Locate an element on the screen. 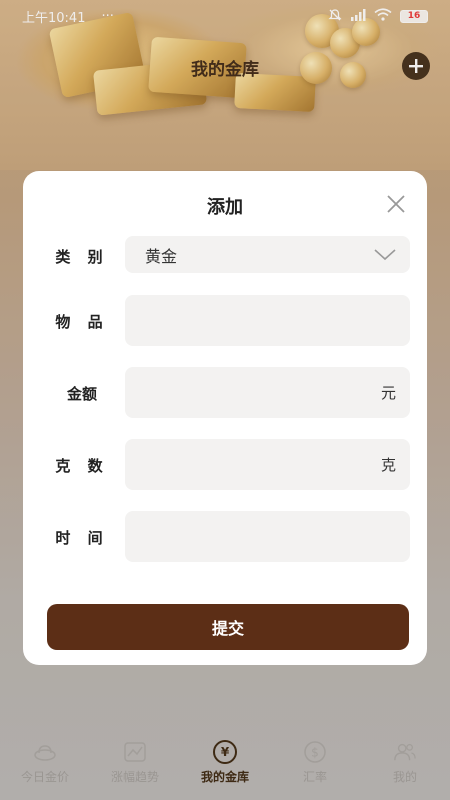  category-label: 类 别 is located at coordinates (82, 257).